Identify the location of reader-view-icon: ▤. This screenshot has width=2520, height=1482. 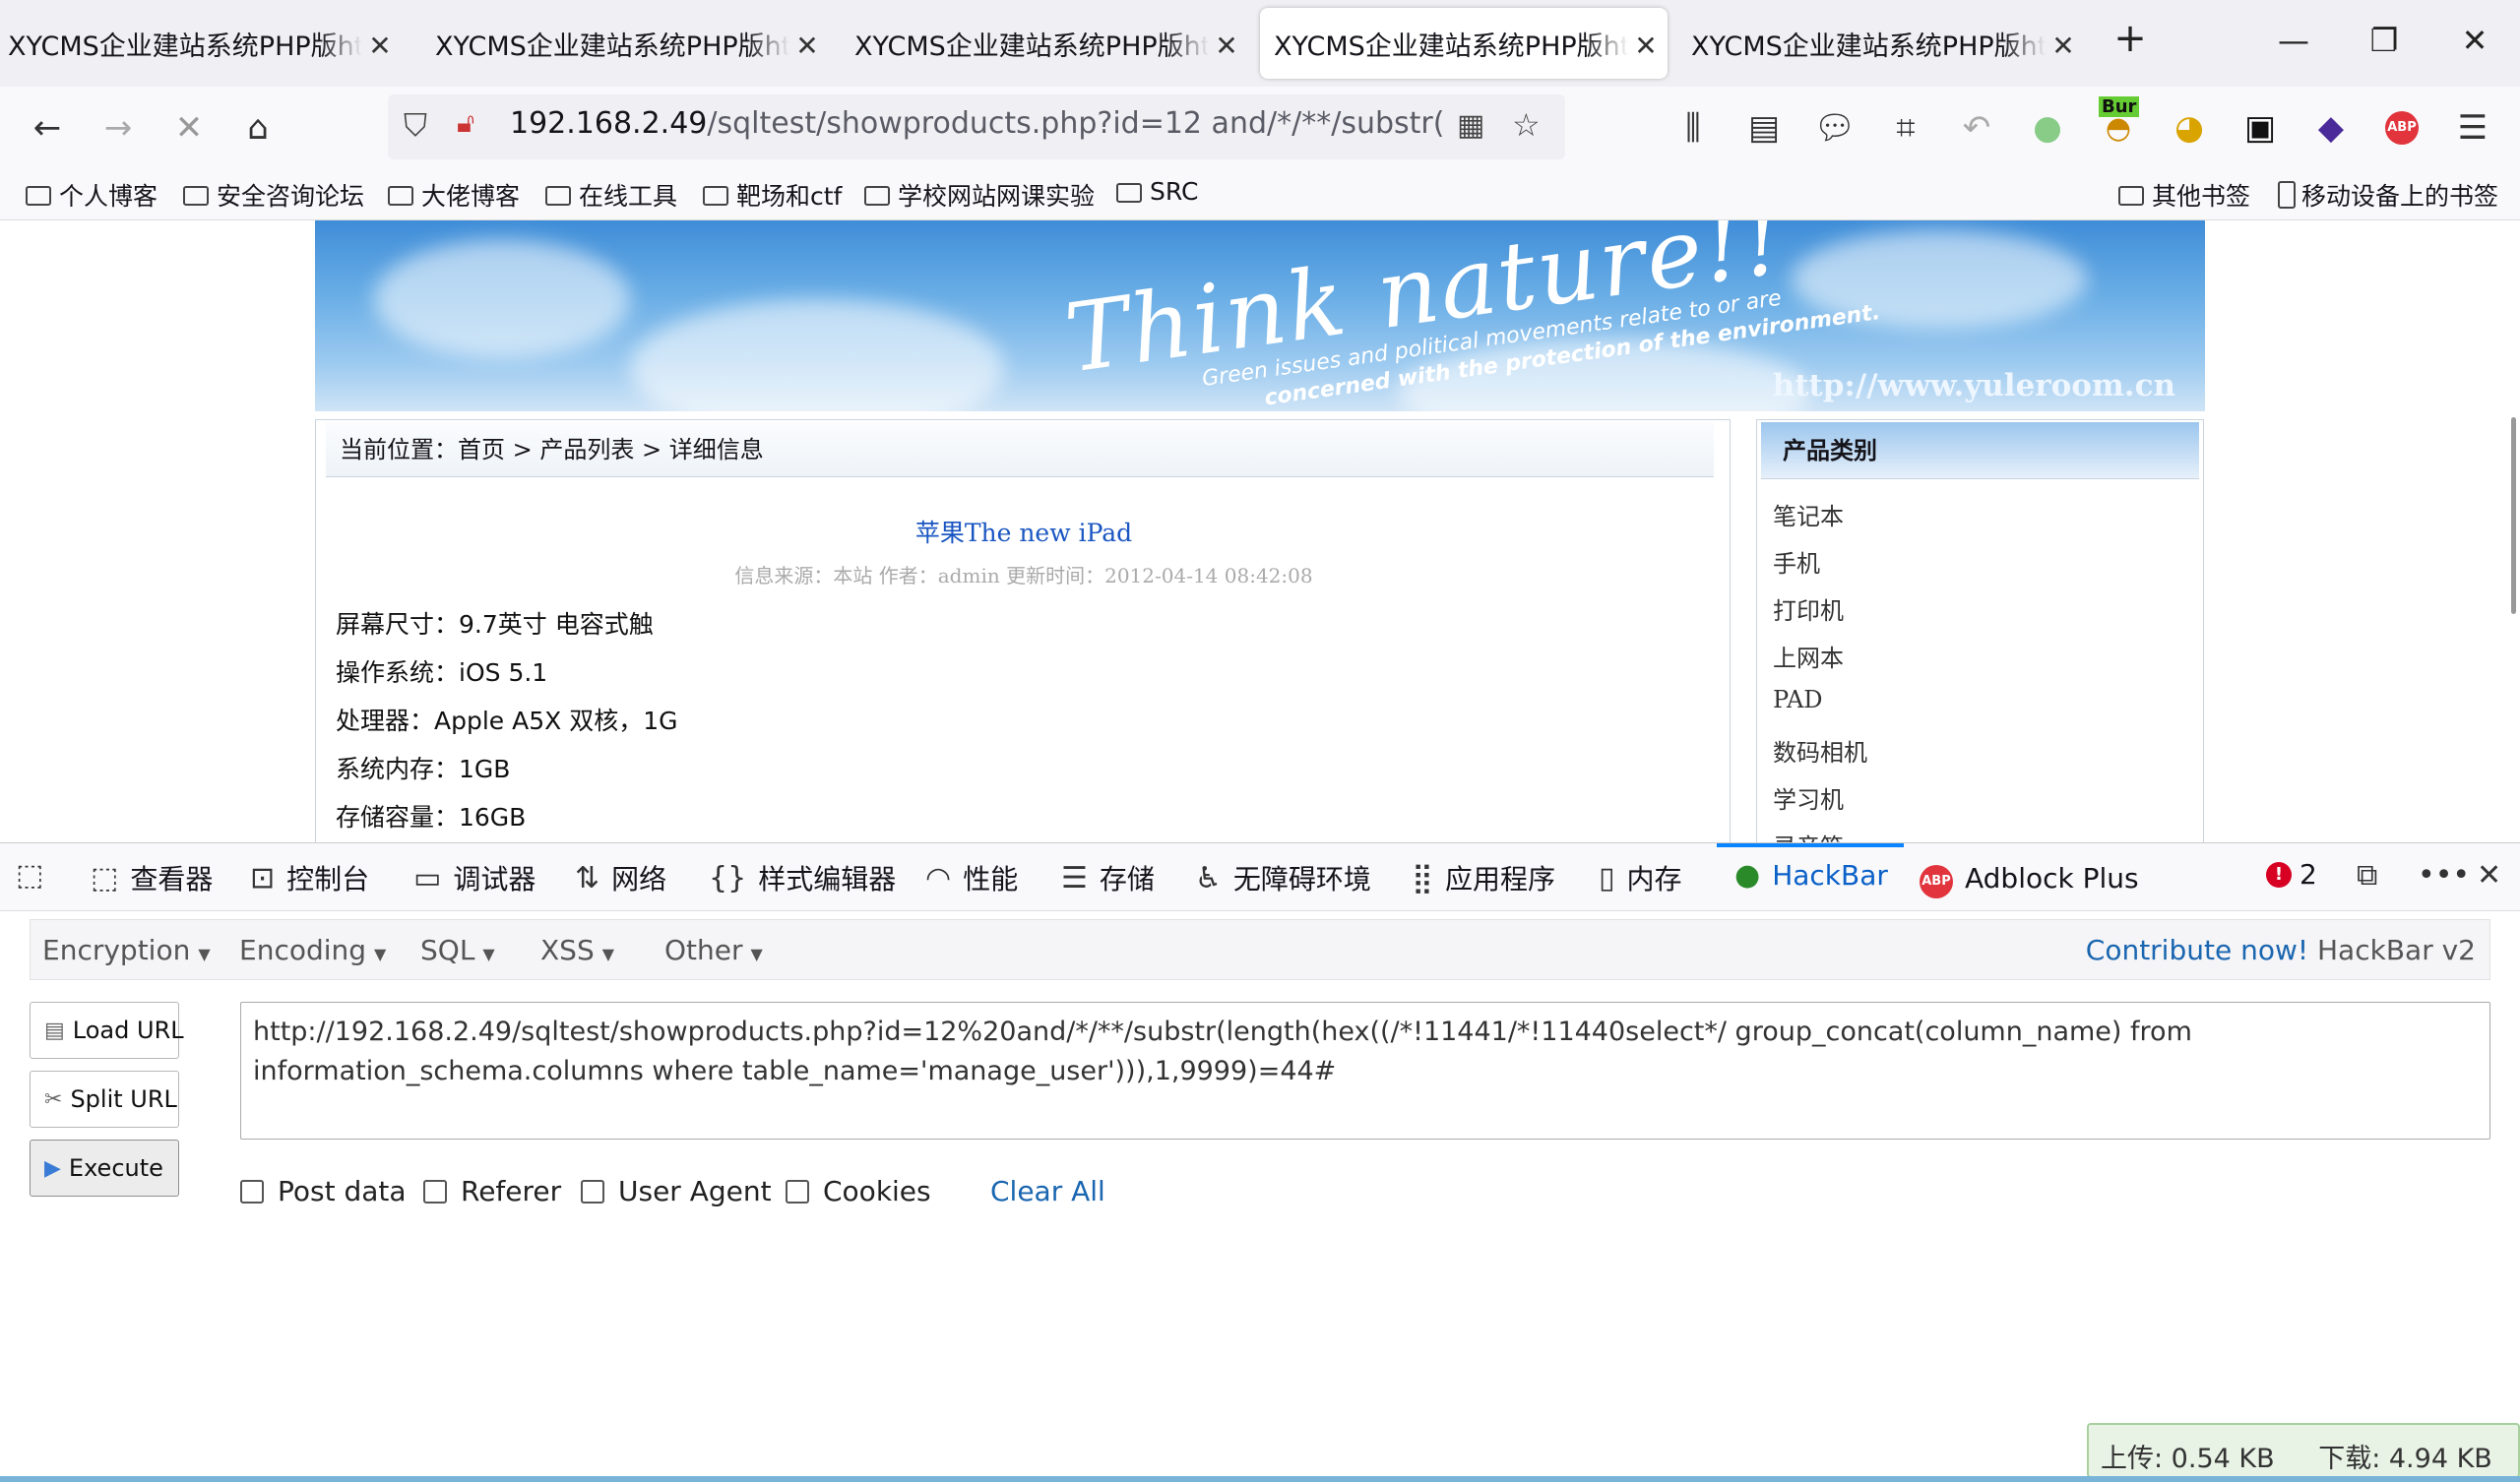
(1764, 128).